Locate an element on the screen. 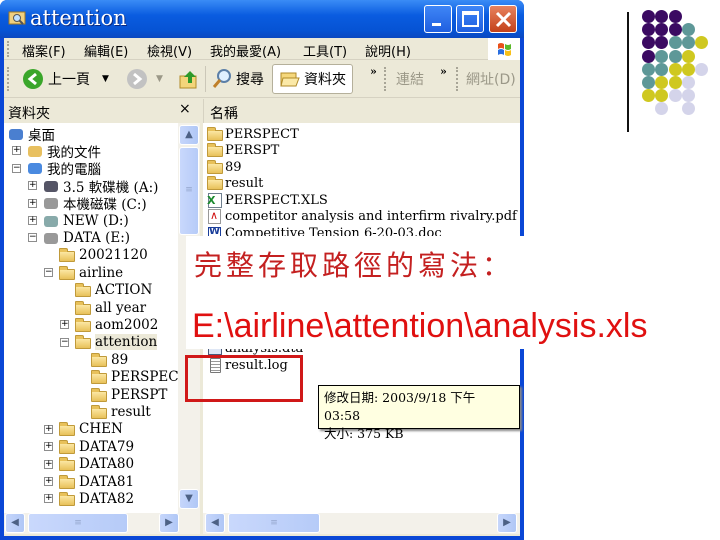 The image size is (720, 540). file-item: PERSPECT is located at coordinates (253, 134).